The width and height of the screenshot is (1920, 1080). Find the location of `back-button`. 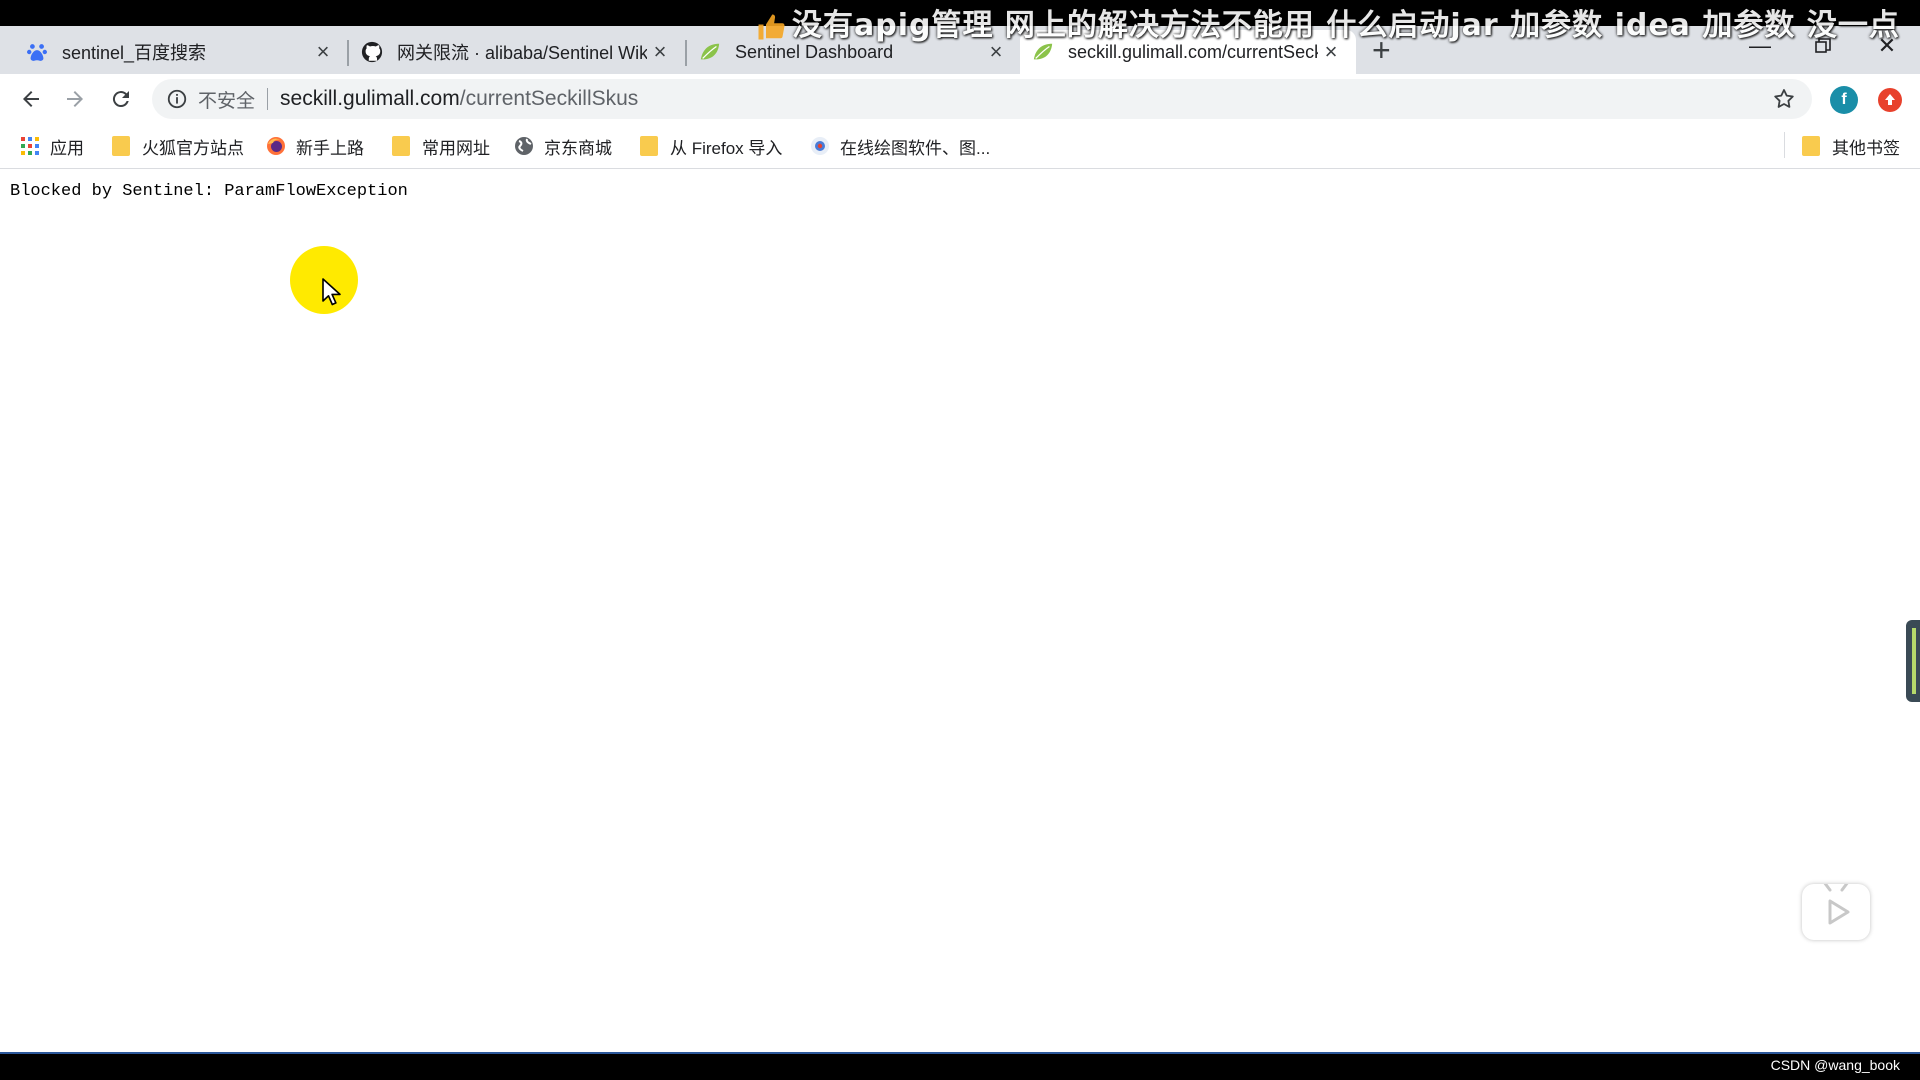

back-button is located at coordinates (31, 99).